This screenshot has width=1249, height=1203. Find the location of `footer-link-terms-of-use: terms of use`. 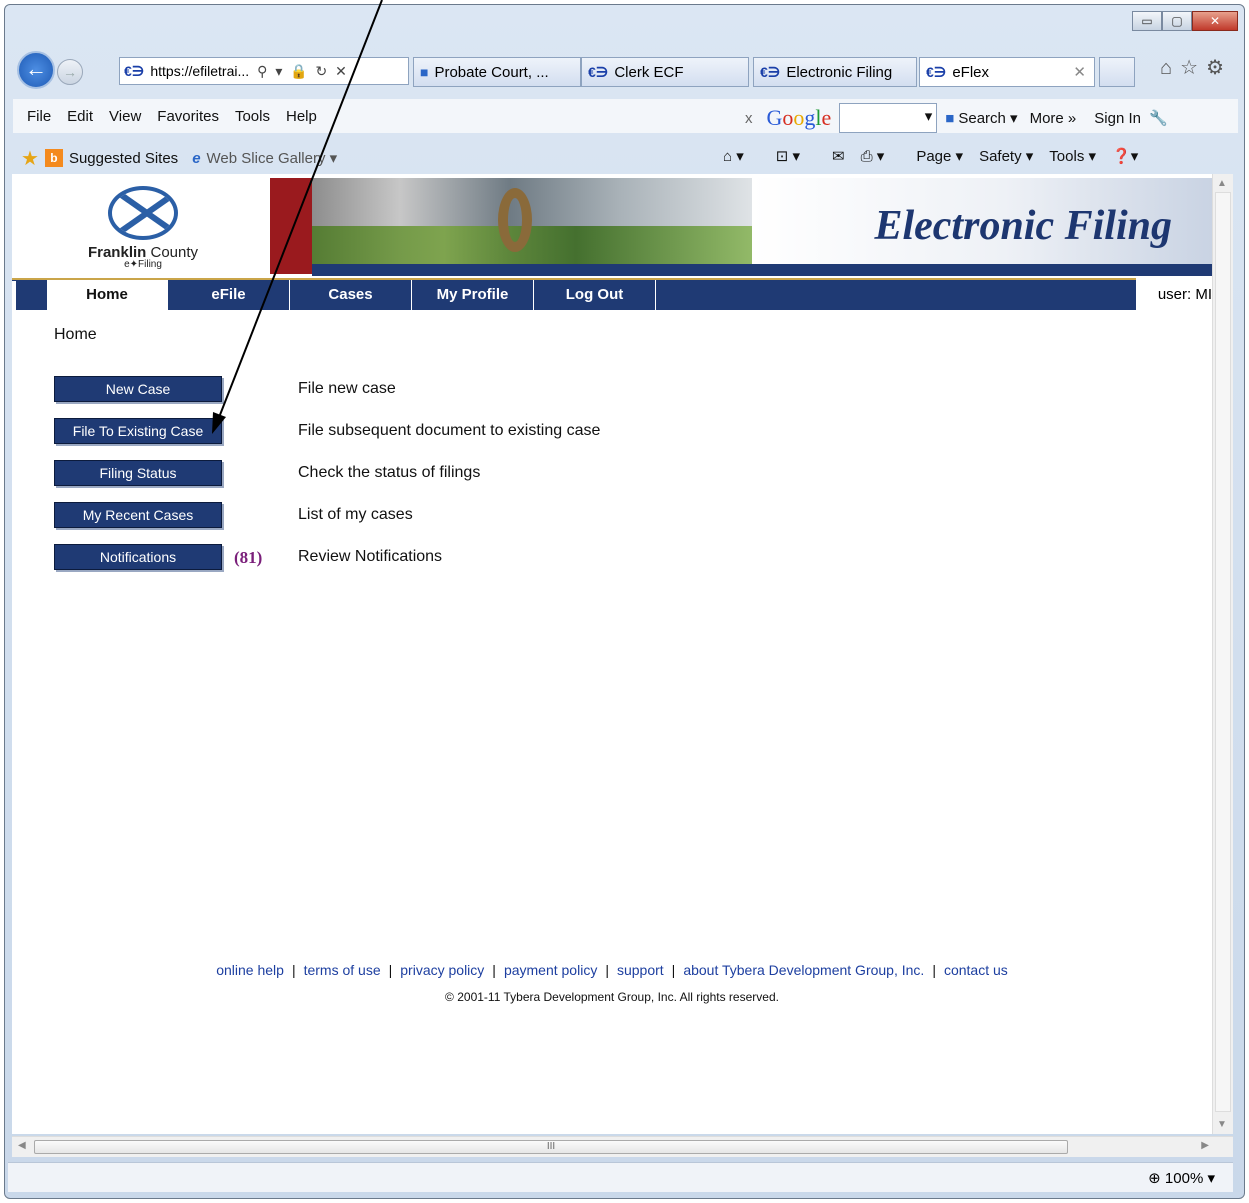

footer-link-terms-of-use: terms of use is located at coordinates (342, 970).